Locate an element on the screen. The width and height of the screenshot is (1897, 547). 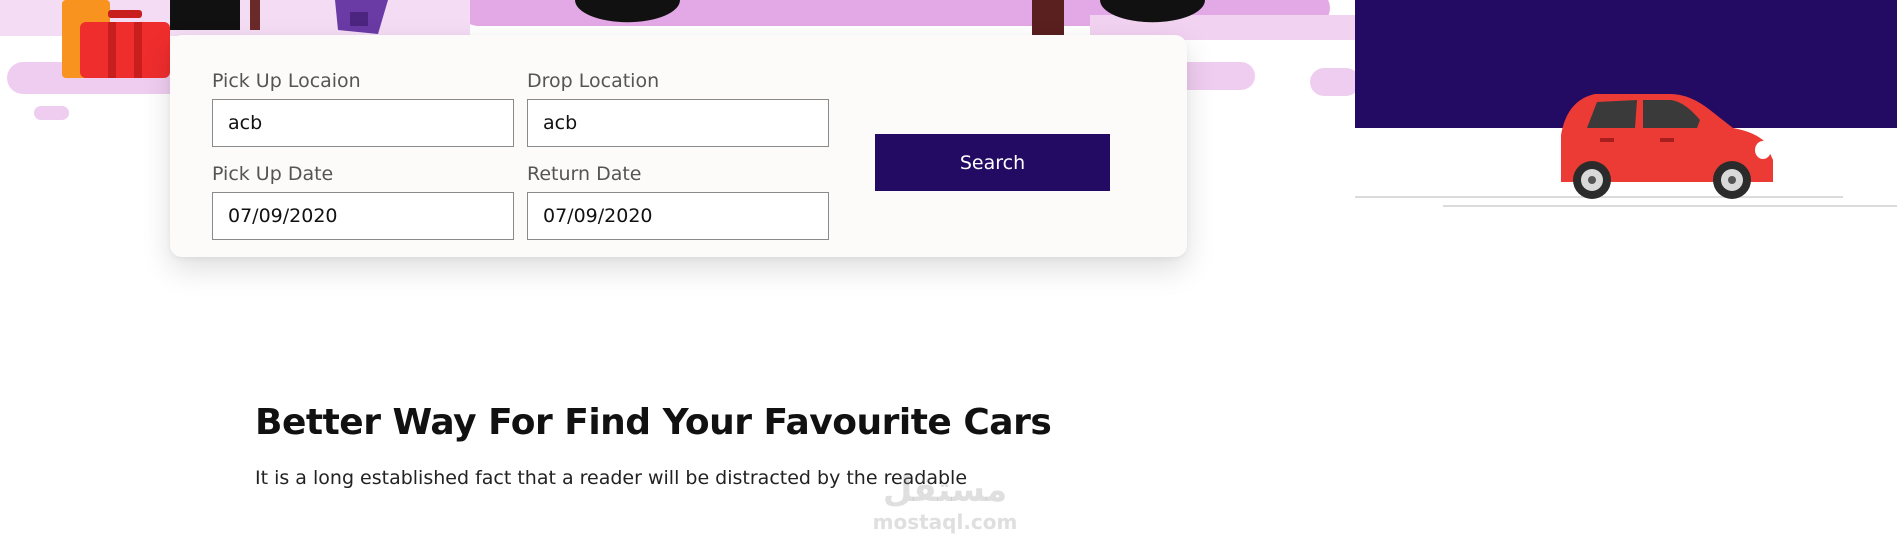
return-date-field: Return Date is located at coordinates (678, 201).